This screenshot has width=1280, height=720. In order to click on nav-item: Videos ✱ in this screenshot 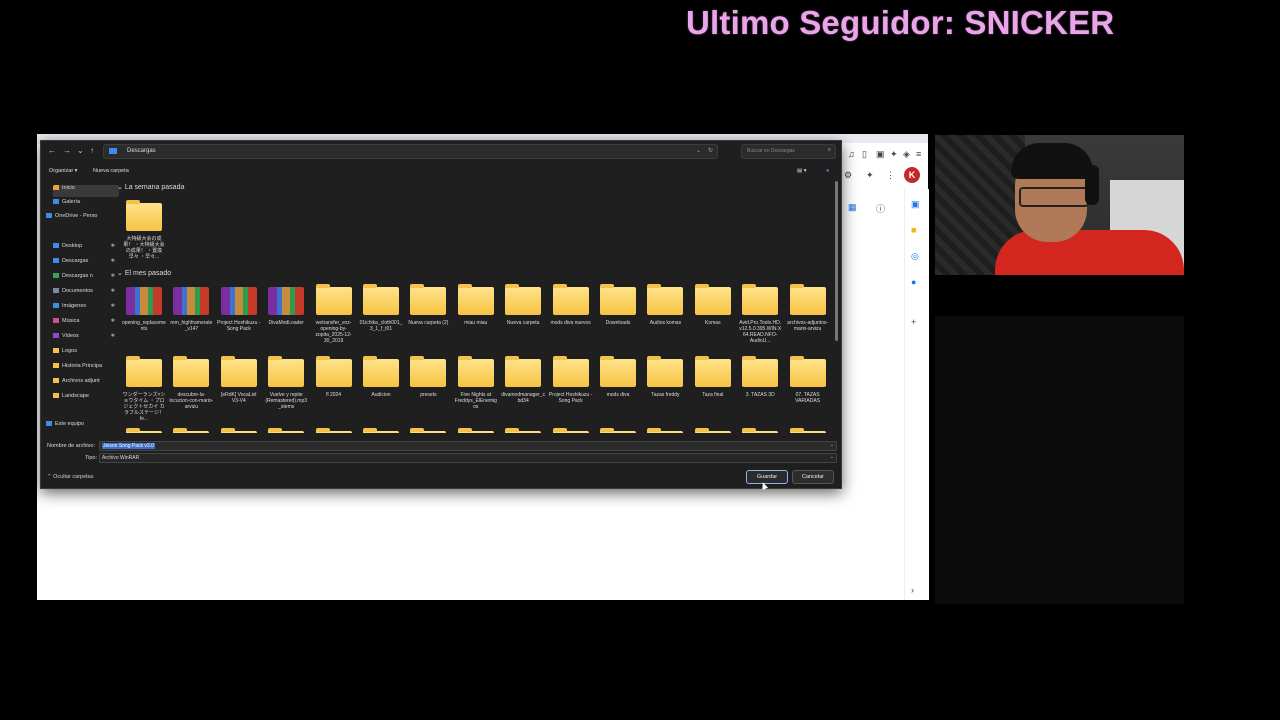, I will do `click(86, 339)`.